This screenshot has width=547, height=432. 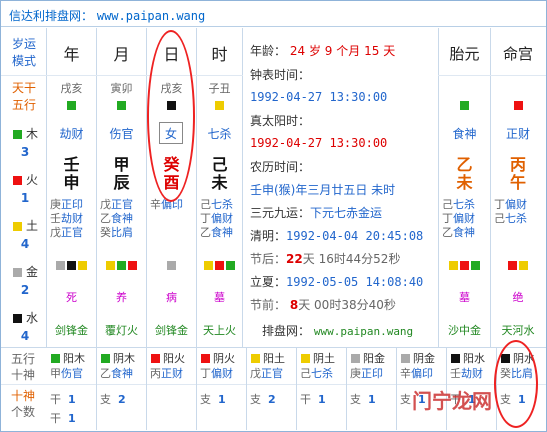 What do you see at coordinates (305, 373) in the screenshot?
I see `bottom-gan: 己` at bounding box center [305, 373].